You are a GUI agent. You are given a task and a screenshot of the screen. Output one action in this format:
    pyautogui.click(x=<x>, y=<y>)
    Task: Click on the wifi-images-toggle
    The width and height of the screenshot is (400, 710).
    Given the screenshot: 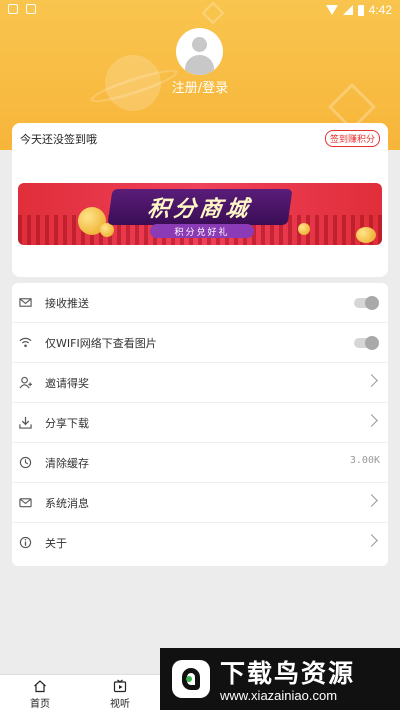 What is the action you would take?
    pyautogui.click(x=366, y=343)
    